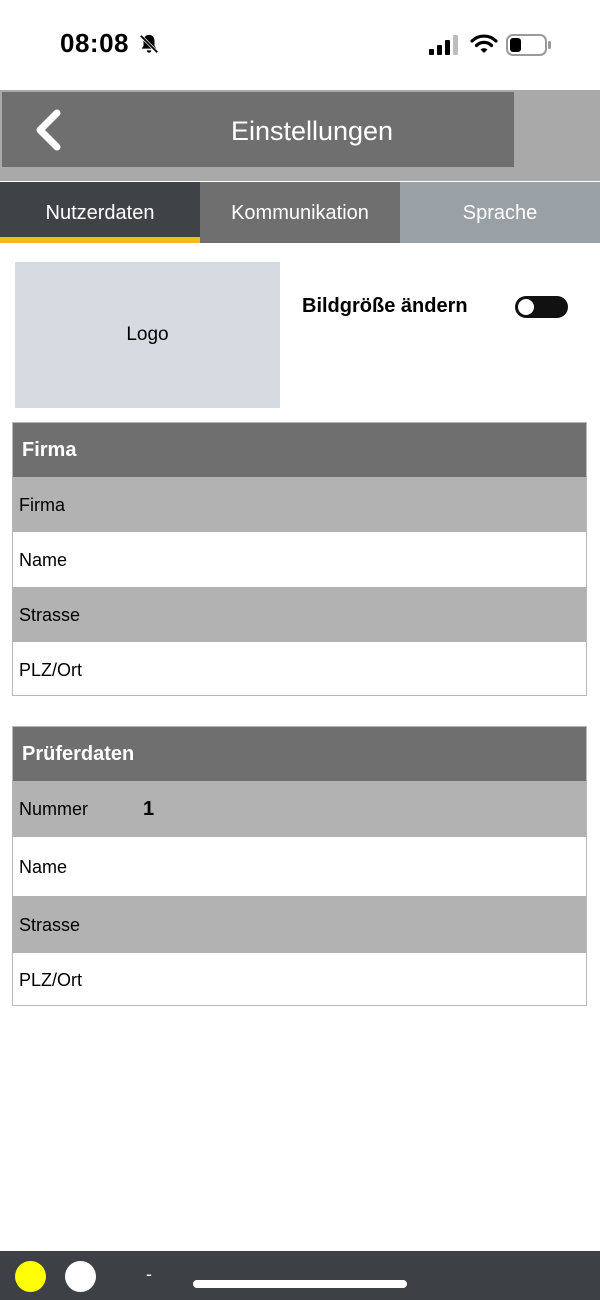 The width and height of the screenshot is (600, 1300). What do you see at coordinates (443, 45) in the screenshot?
I see `cellular-signal-icon` at bounding box center [443, 45].